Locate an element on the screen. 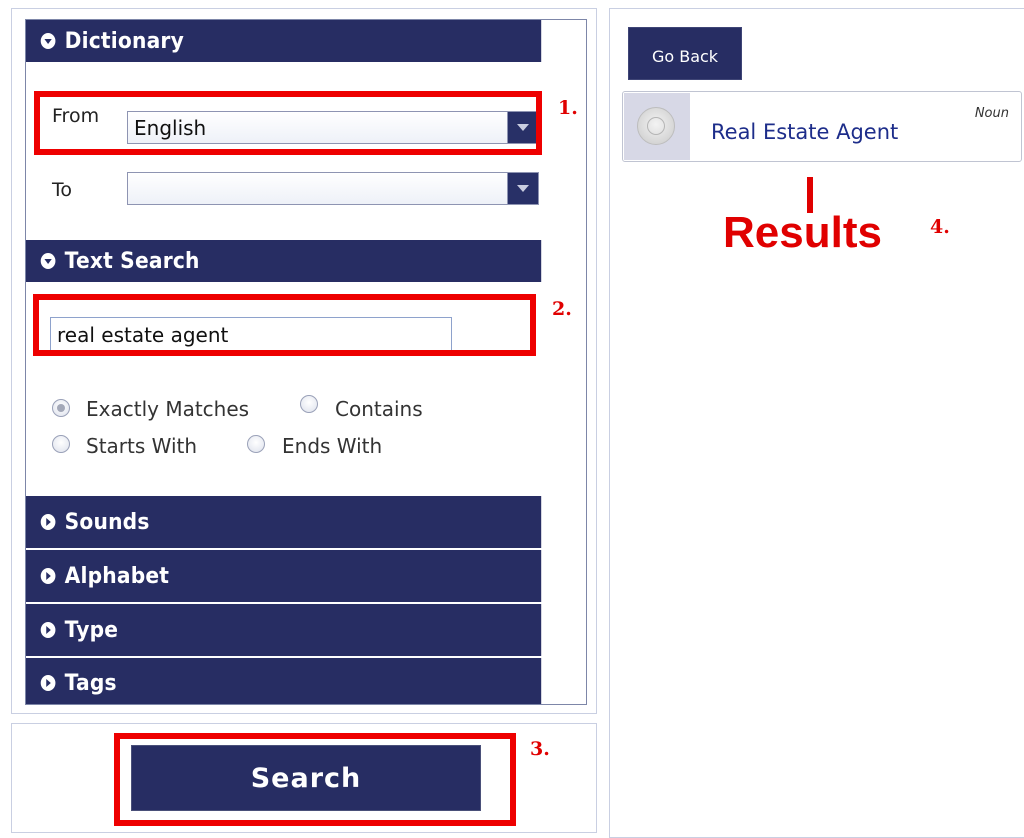 Image resolution: width=1024 pixels, height=838 pixels. dictionary-section-header: Dictionary is located at coordinates (284, 41).